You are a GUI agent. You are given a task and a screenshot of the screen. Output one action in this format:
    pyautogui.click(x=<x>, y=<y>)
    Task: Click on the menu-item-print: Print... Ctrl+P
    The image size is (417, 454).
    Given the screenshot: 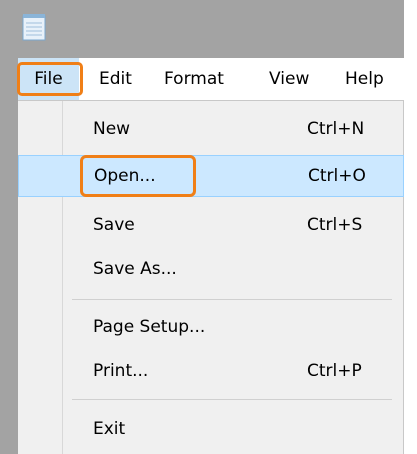 What is the action you would take?
    pyautogui.click(x=211, y=371)
    